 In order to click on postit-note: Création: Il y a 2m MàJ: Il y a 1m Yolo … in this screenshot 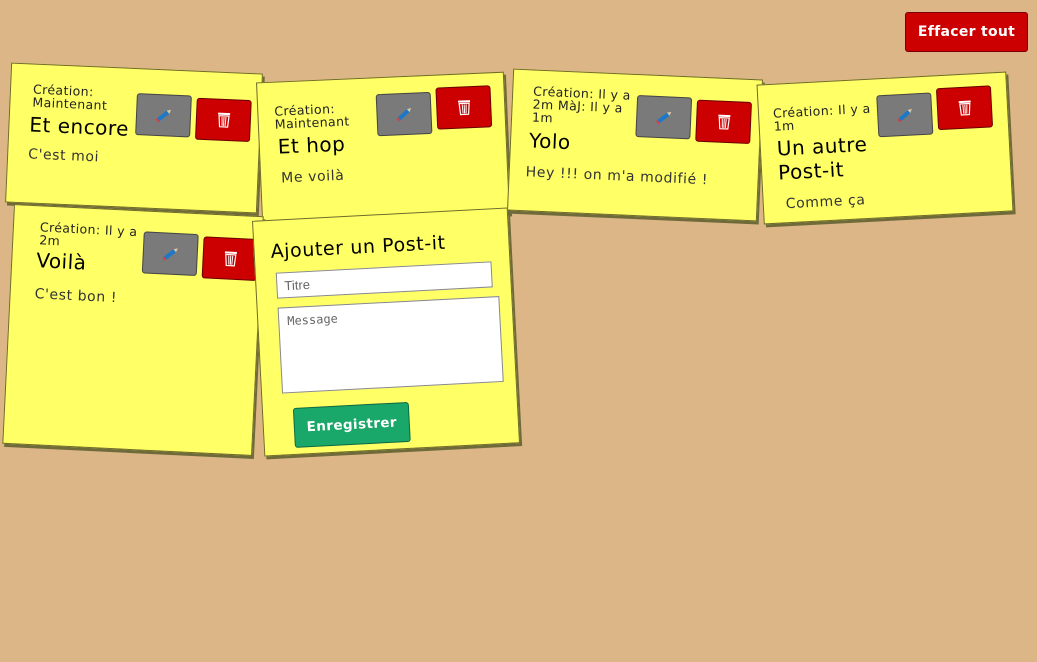, I will do `click(635, 145)`.